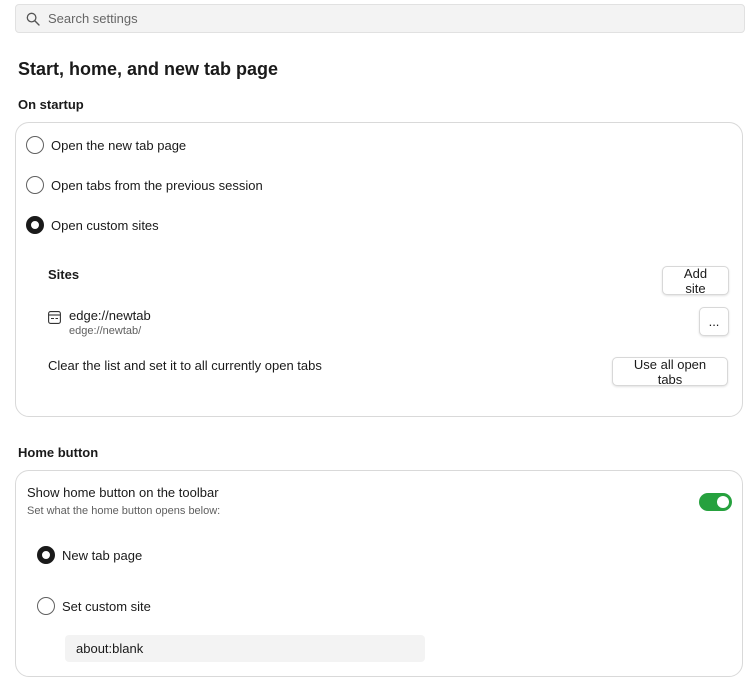 The height and width of the screenshot is (693, 751). What do you see at coordinates (64, 274) in the screenshot?
I see `sites-heading: Sites` at bounding box center [64, 274].